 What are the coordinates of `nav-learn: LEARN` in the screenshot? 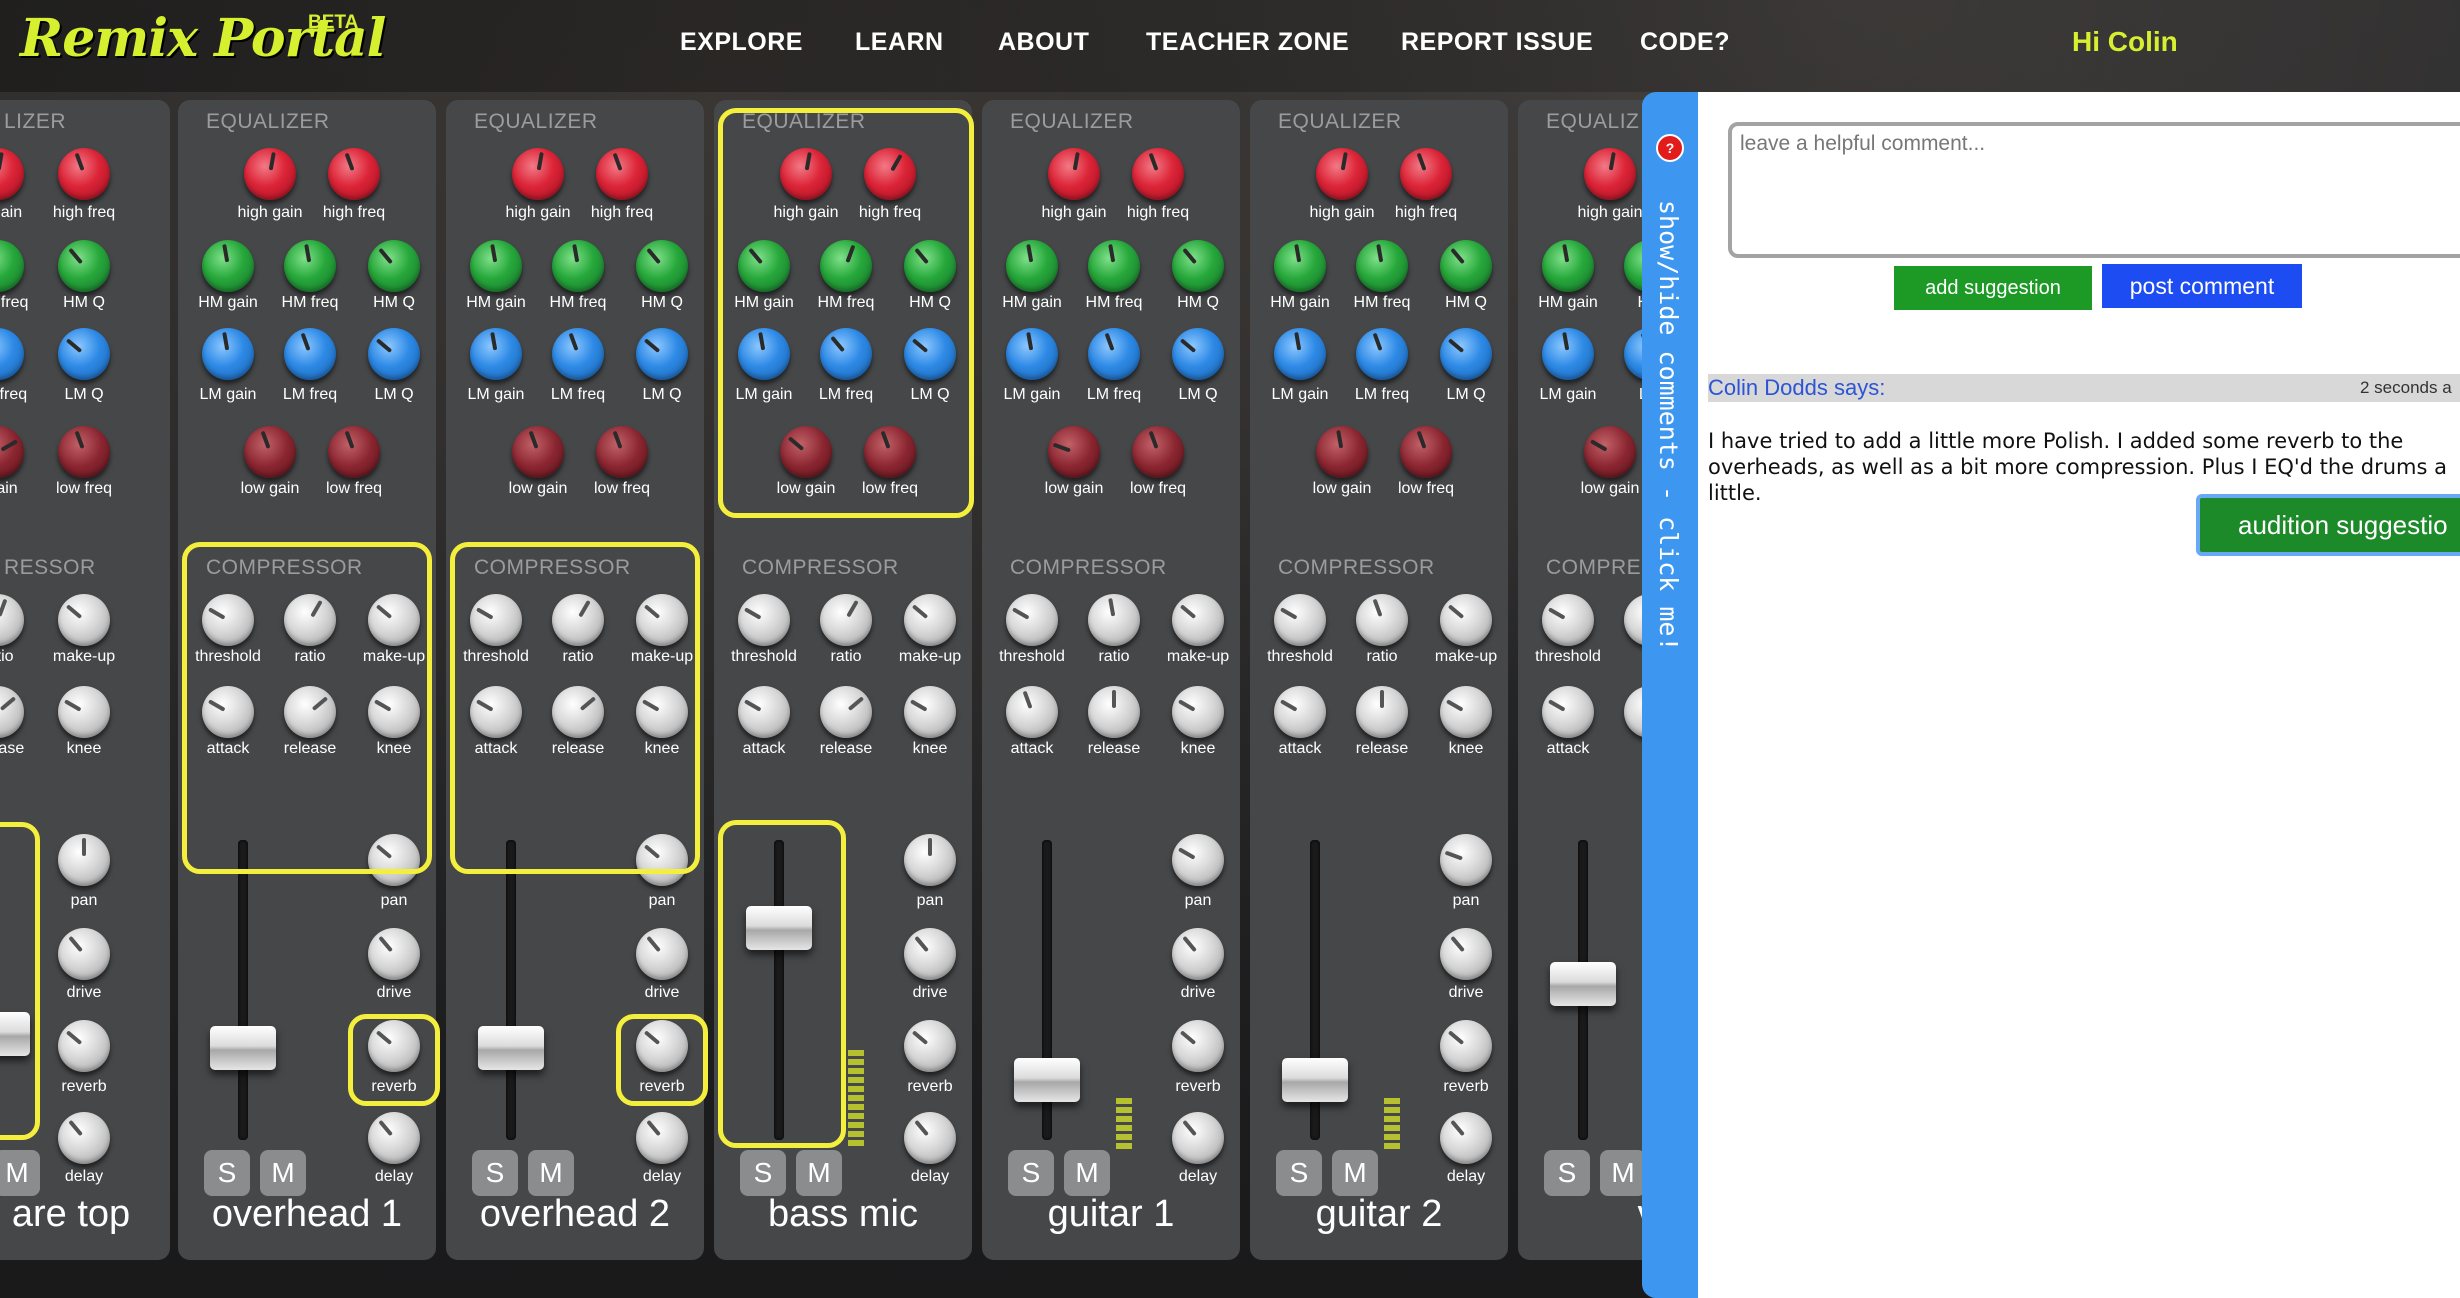 It's located at (899, 42).